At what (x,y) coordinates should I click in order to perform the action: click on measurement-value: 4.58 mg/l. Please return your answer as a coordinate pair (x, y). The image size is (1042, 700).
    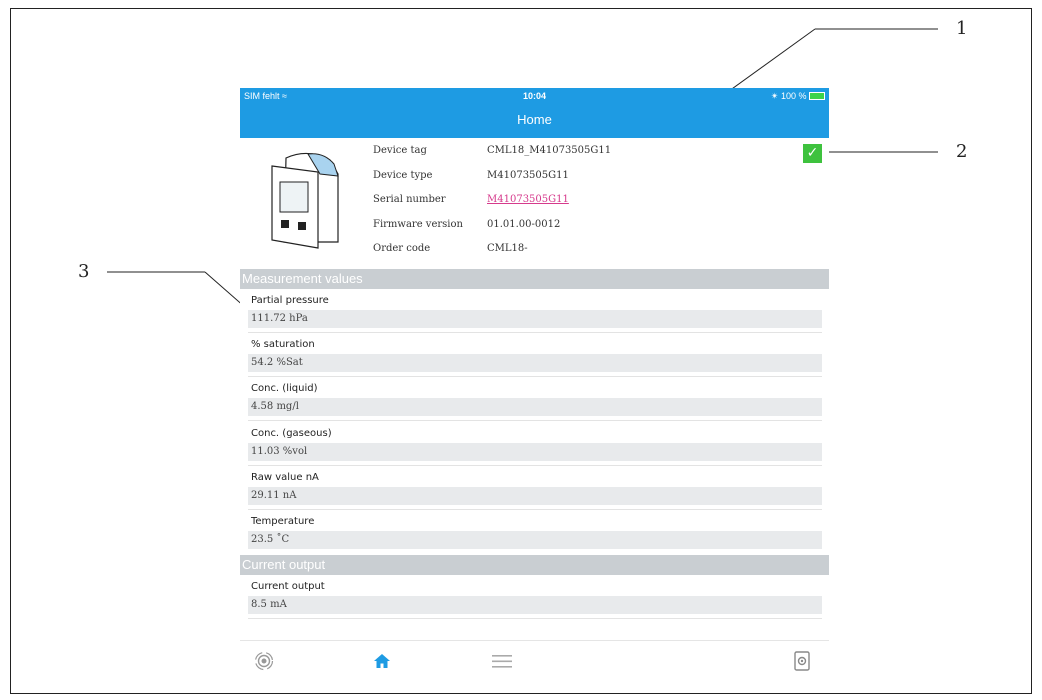
    Looking at the image, I should click on (535, 407).